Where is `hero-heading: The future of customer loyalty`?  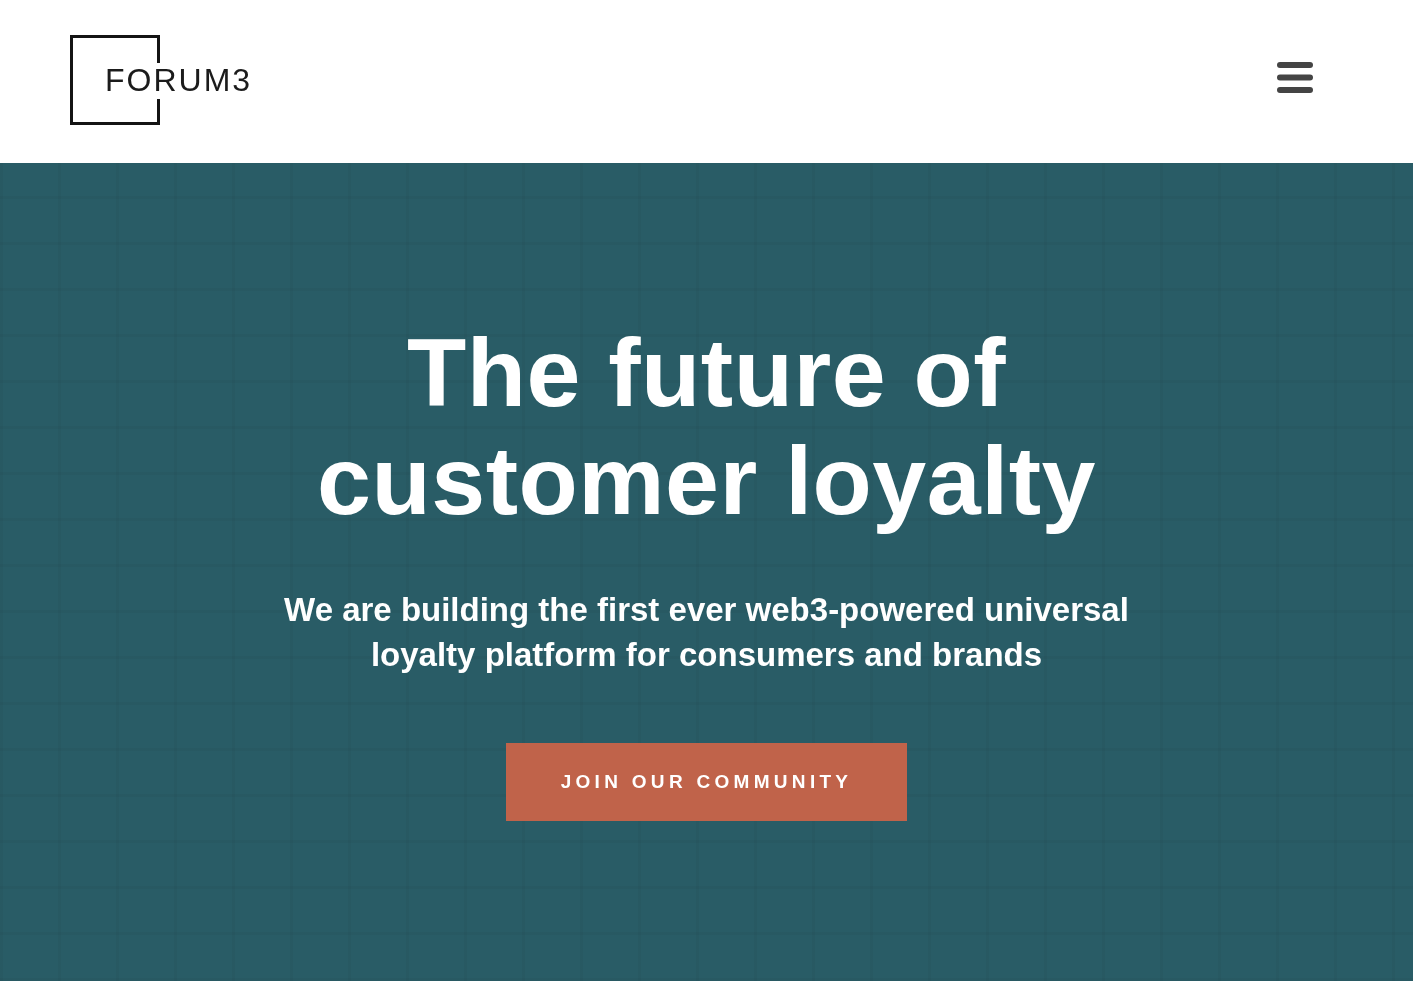 hero-heading: The future of customer loyalty is located at coordinates (706, 427).